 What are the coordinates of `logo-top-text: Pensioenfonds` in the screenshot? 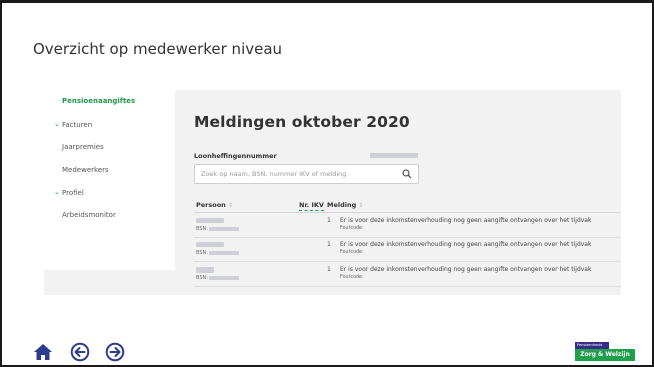 It's located at (592, 345).